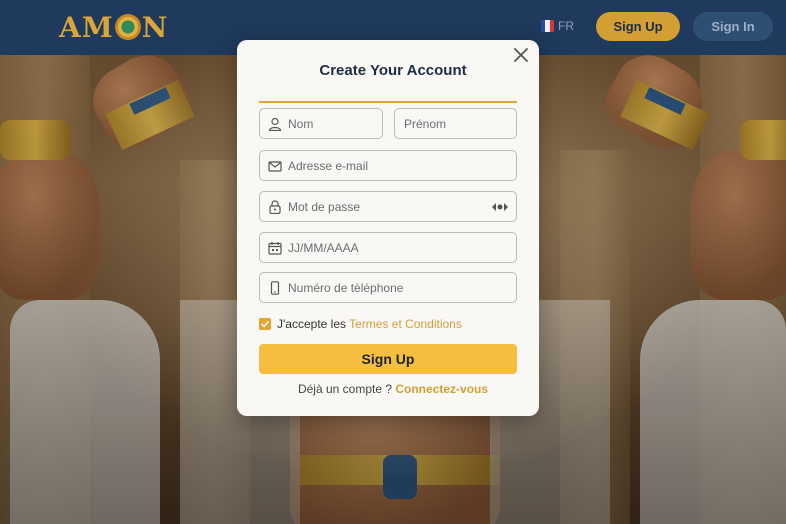 This screenshot has height=524, width=786. I want to click on nom-input, so click(335, 123).